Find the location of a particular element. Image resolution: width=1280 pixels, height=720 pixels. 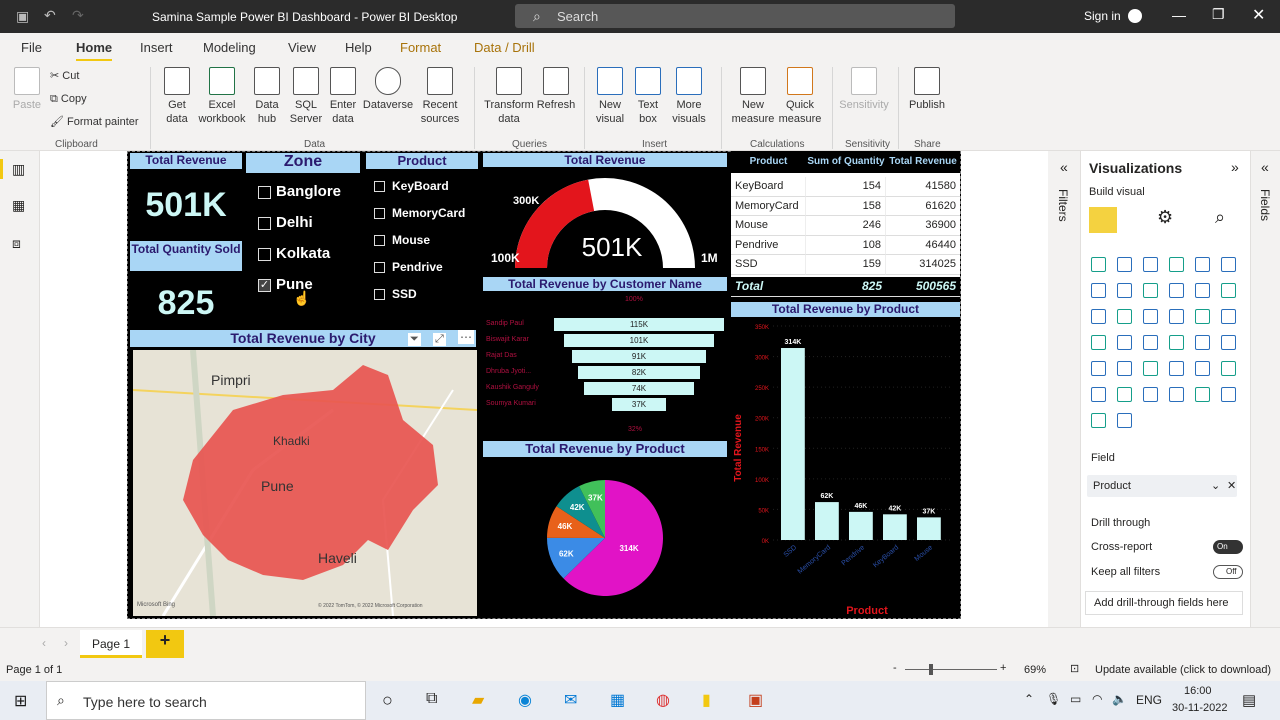

chevron-down-icon: ⌄ is located at coordinates (1215, 485).